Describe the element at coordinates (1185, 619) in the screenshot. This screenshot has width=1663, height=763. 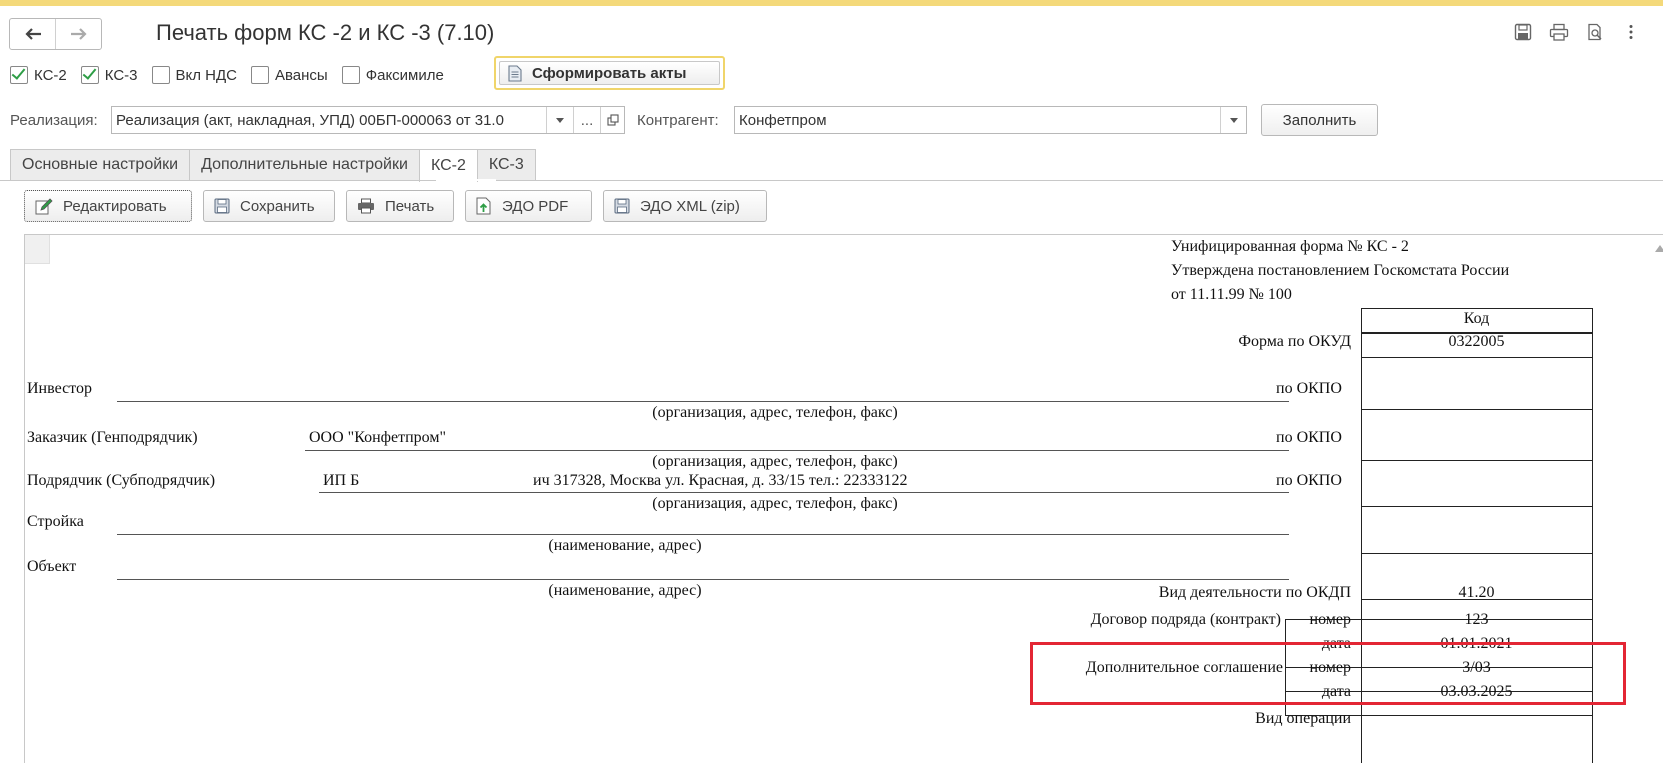
I see `contract-label: Договор подряда (контракт)` at that location.